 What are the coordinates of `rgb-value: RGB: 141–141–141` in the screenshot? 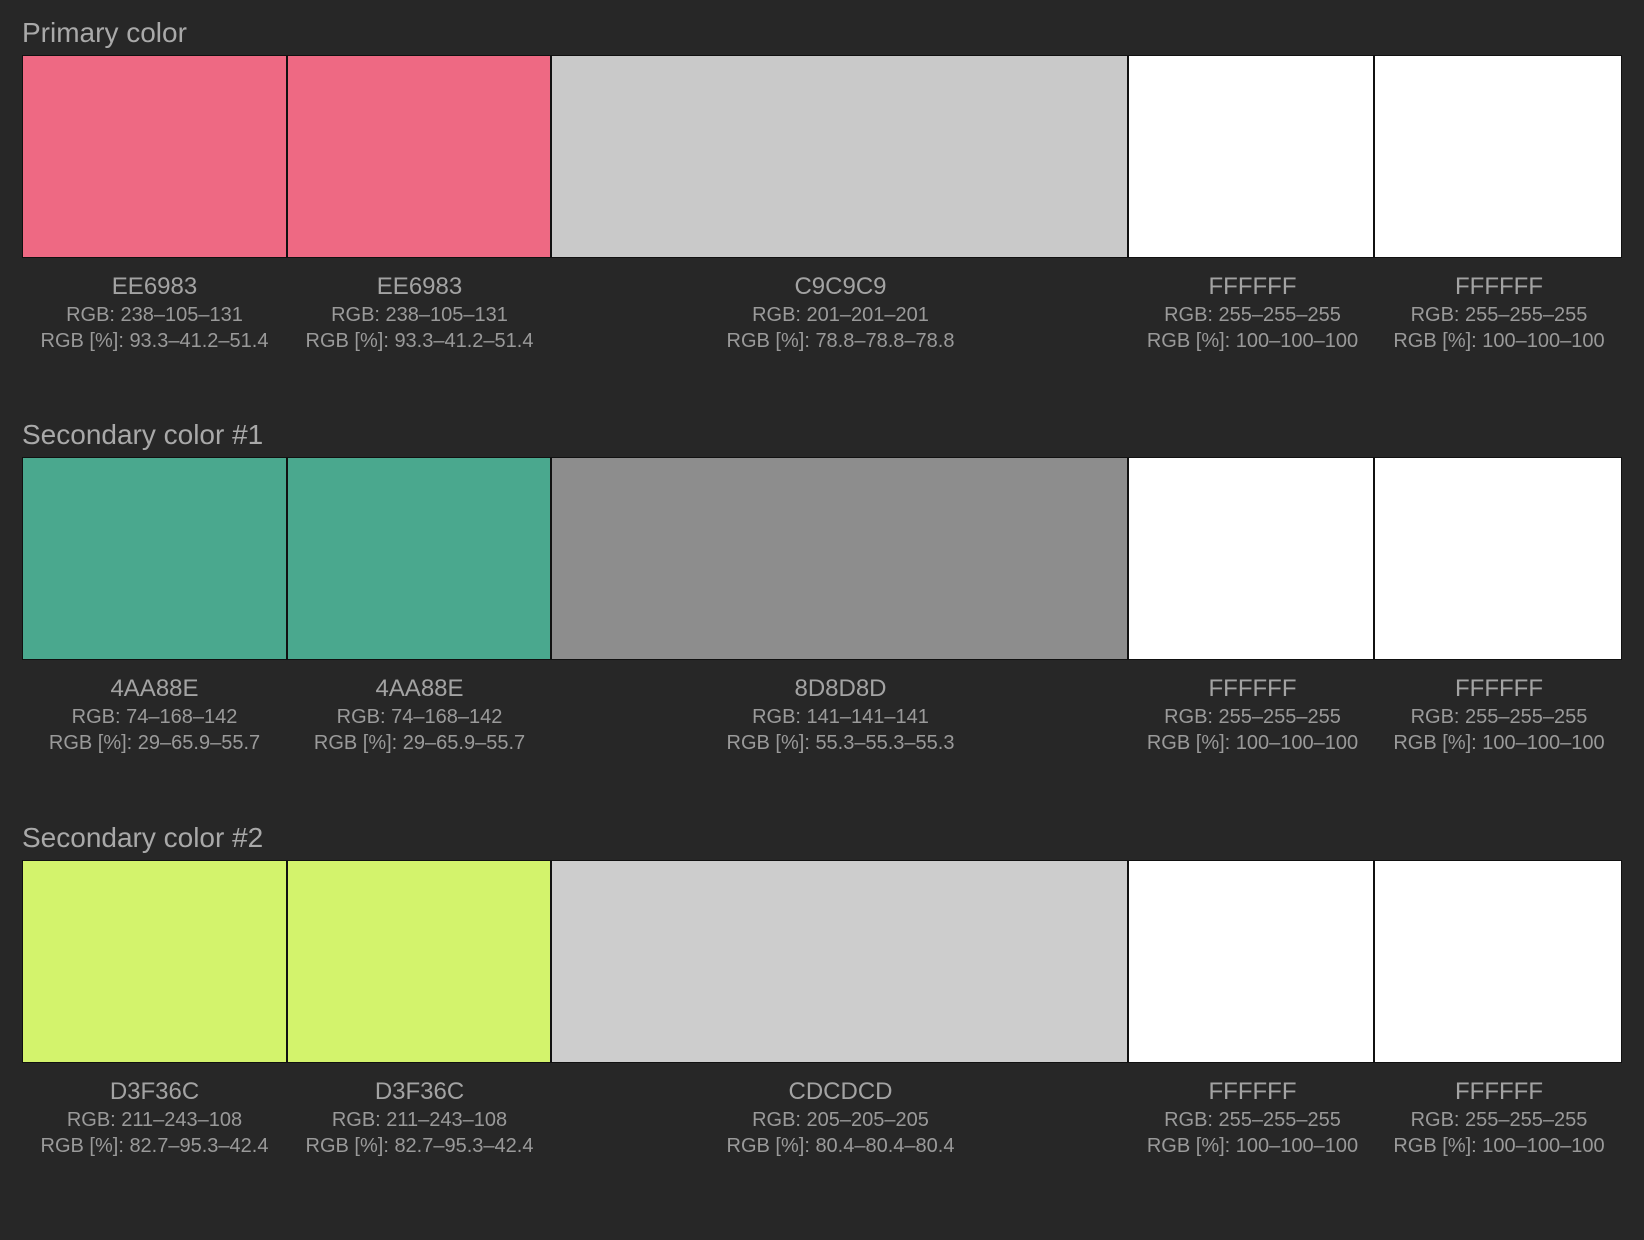 It's located at (840, 717).